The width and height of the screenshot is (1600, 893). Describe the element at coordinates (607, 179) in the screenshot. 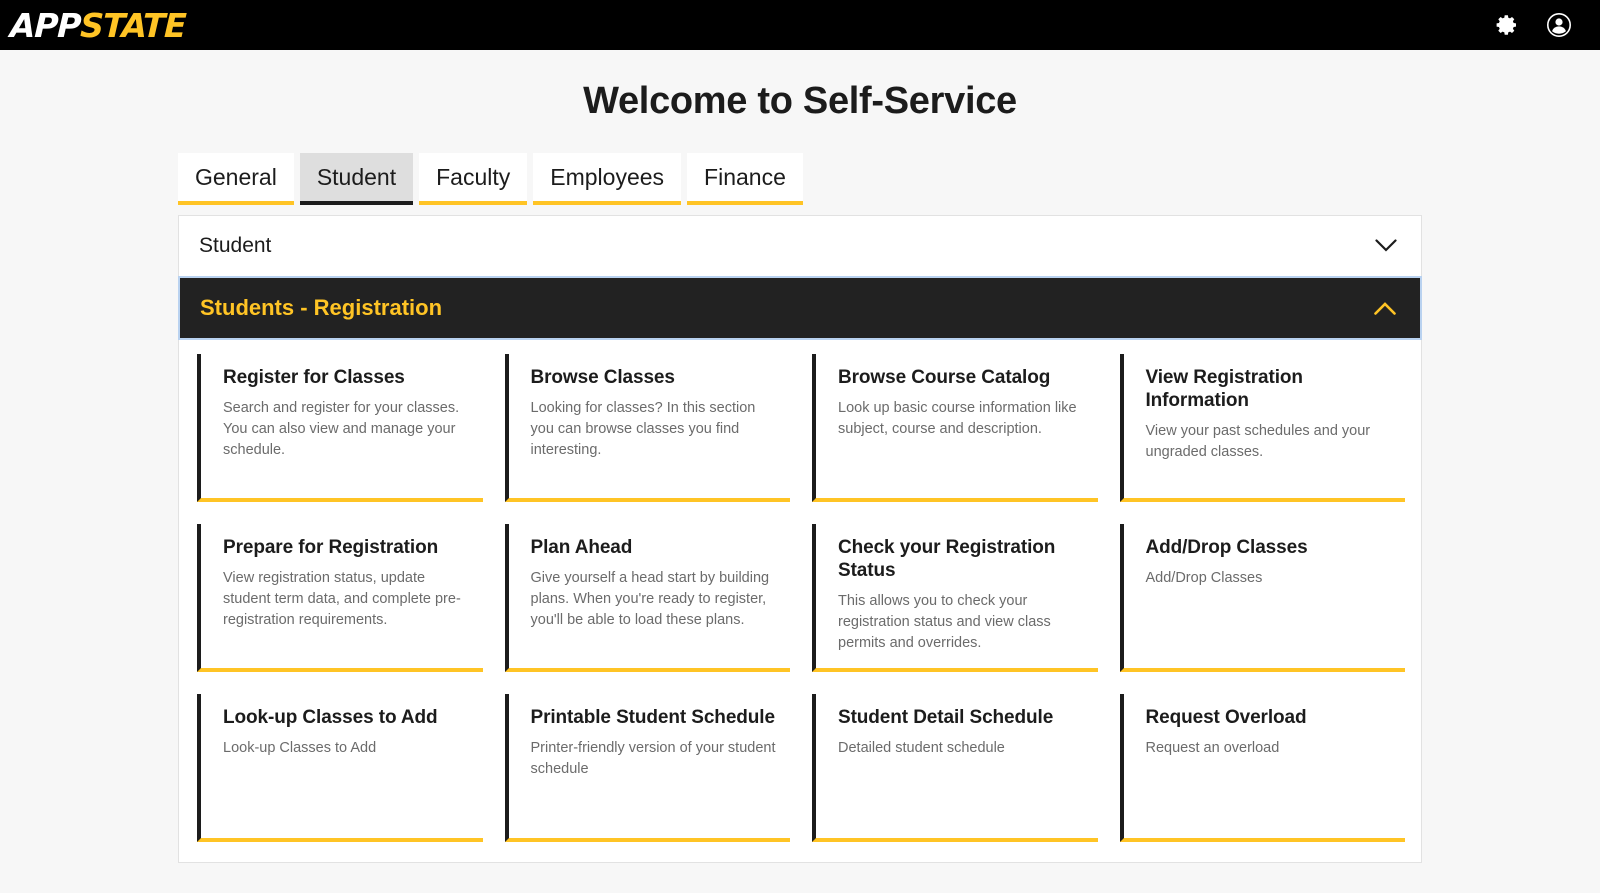

I see `tab-employees: Employees` at that location.